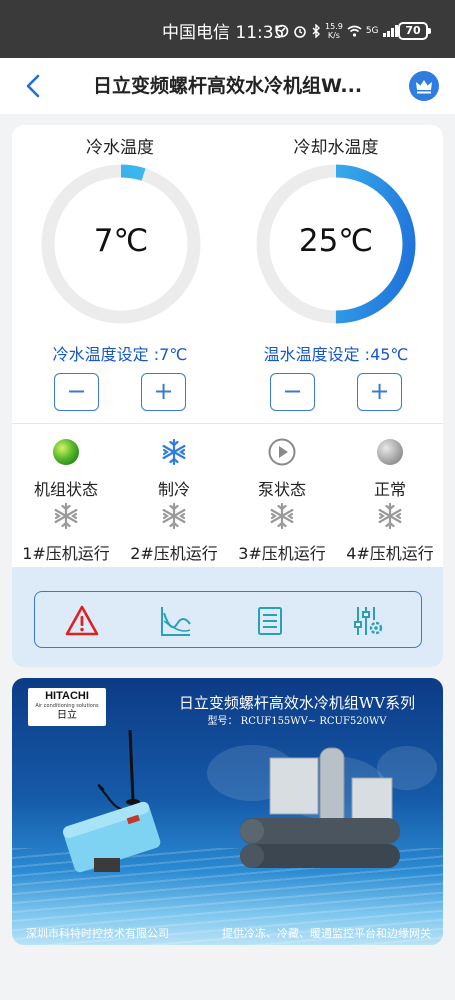 The image size is (455, 1000). I want to click on divider, so click(227, 423).